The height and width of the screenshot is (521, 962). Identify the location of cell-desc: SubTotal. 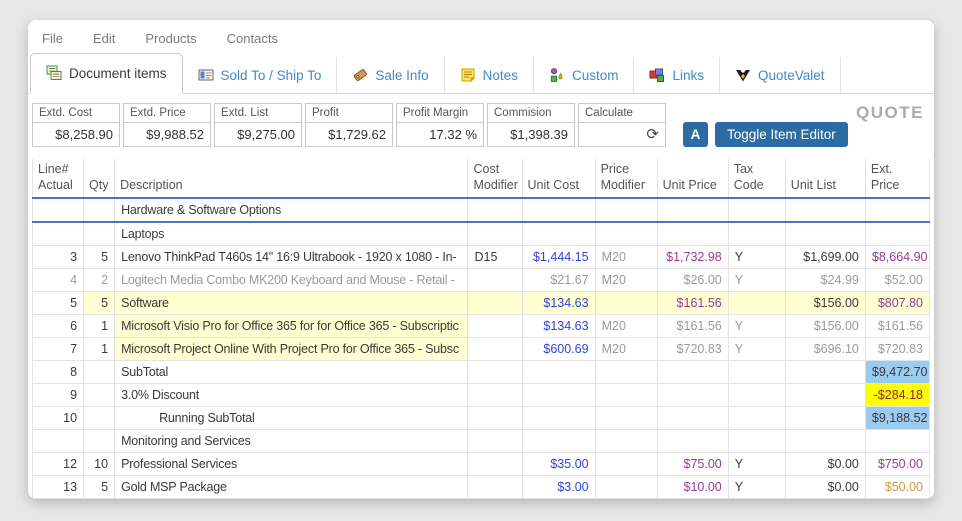
(291, 372).